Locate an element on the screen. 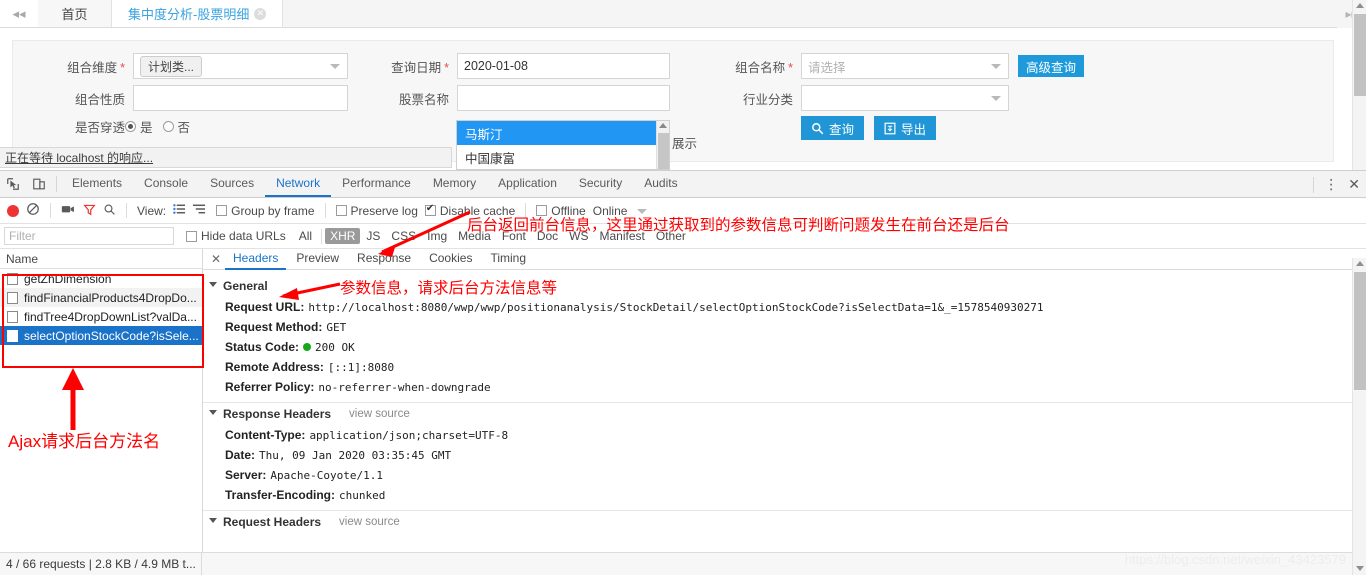 The image size is (1366, 575). devtools-tab-performance: Performance is located at coordinates (376, 184).